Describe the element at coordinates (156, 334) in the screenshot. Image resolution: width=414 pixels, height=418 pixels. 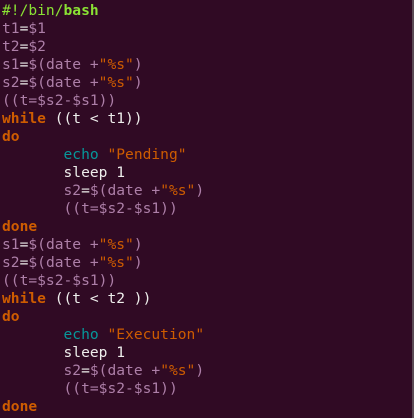
I see `code-token: "Execution"` at that location.